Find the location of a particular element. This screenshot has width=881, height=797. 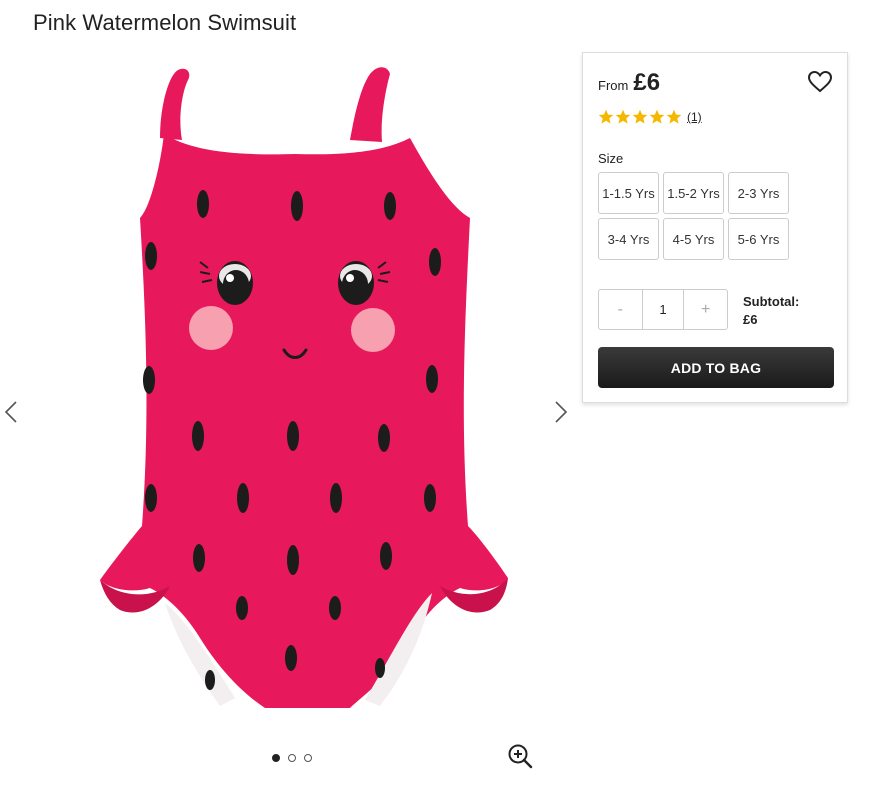

quantity-decrease-button: - is located at coordinates (620, 309).